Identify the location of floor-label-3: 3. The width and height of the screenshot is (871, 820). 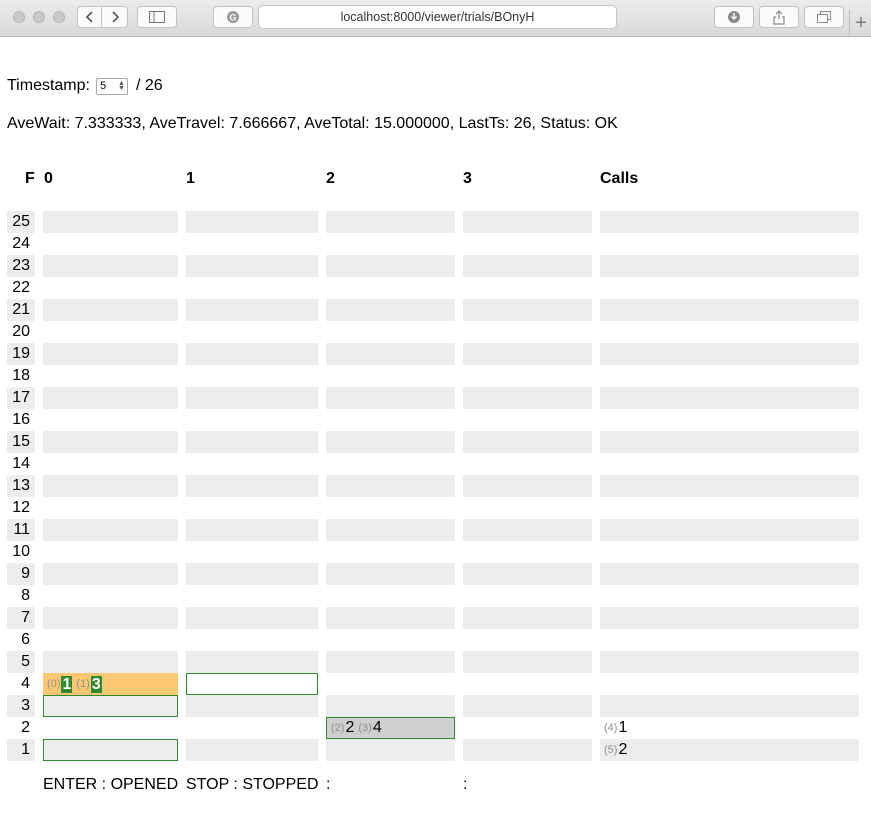
(21, 706).